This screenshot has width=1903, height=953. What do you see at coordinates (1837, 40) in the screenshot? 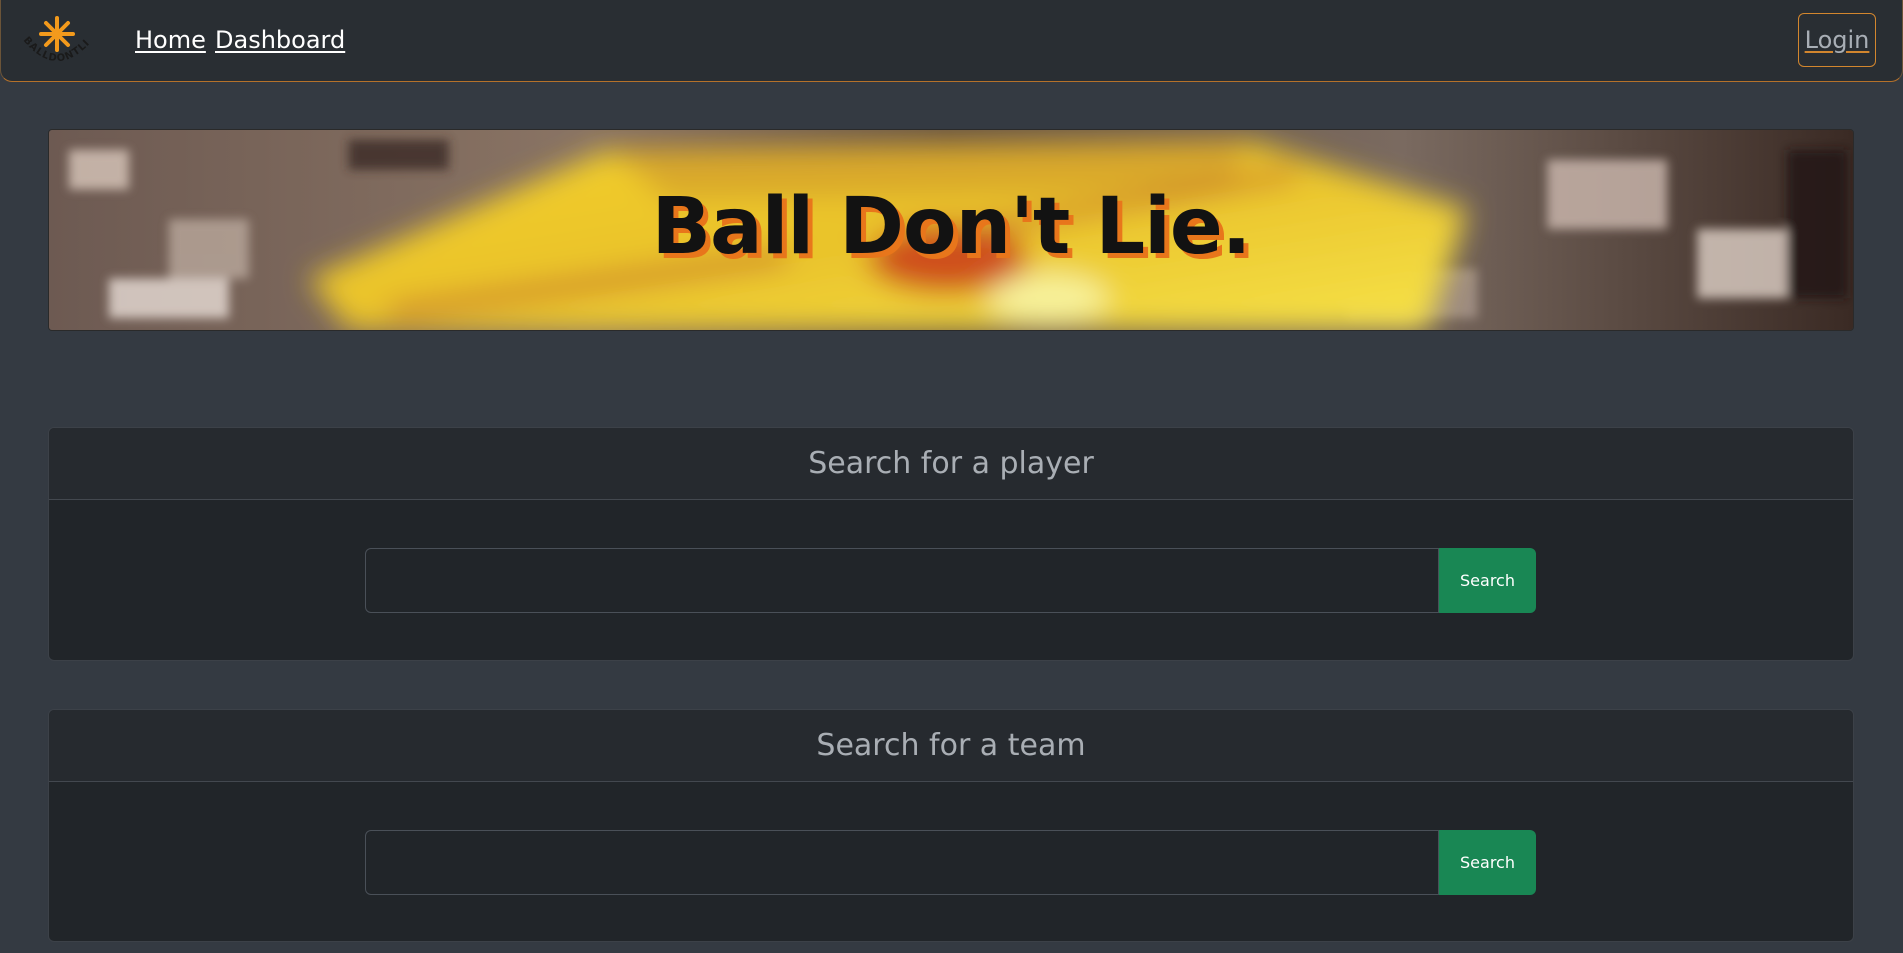
I see `login-button: Login` at bounding box center [1837, 40].